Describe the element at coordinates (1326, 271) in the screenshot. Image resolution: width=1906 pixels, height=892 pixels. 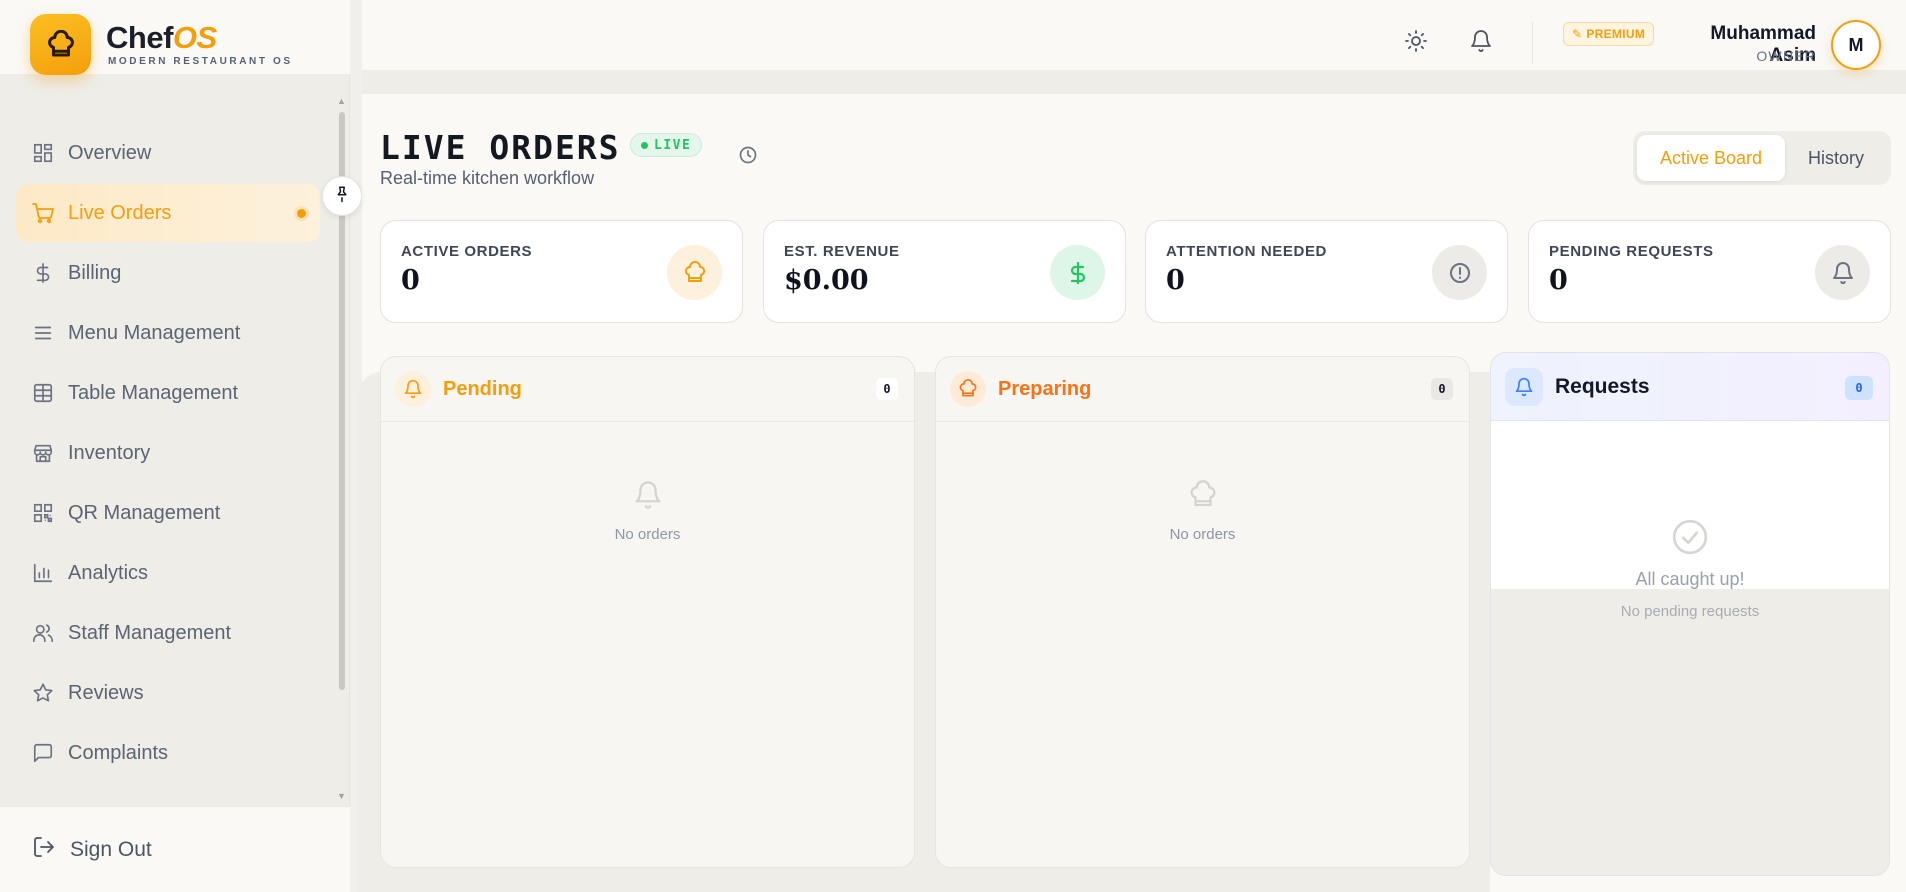
I see `stat-card-attention-needed: ATTENTION NEEDED 0` at that location.